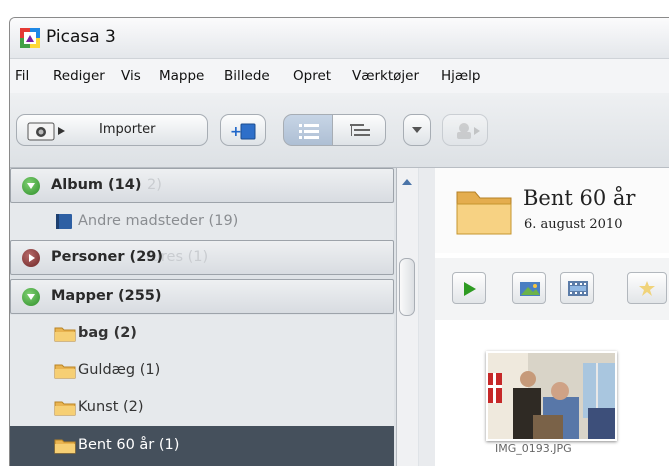  What do you see at coordinates (202, 296) in the screenshot?
I see `folders-section-header: Mapper (255)` at bounding box center [202, 296].